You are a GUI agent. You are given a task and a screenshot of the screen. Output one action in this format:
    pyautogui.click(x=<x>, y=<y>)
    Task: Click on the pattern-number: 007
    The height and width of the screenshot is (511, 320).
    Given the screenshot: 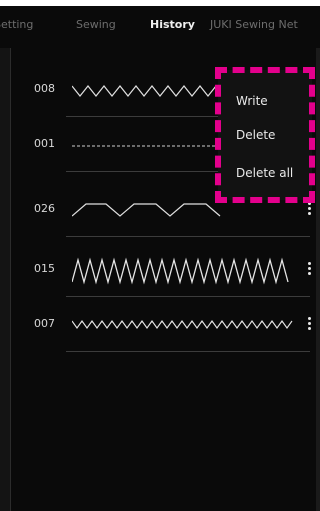 What is the action you would take?
    pyautogui.click(x=44, y=323)
    